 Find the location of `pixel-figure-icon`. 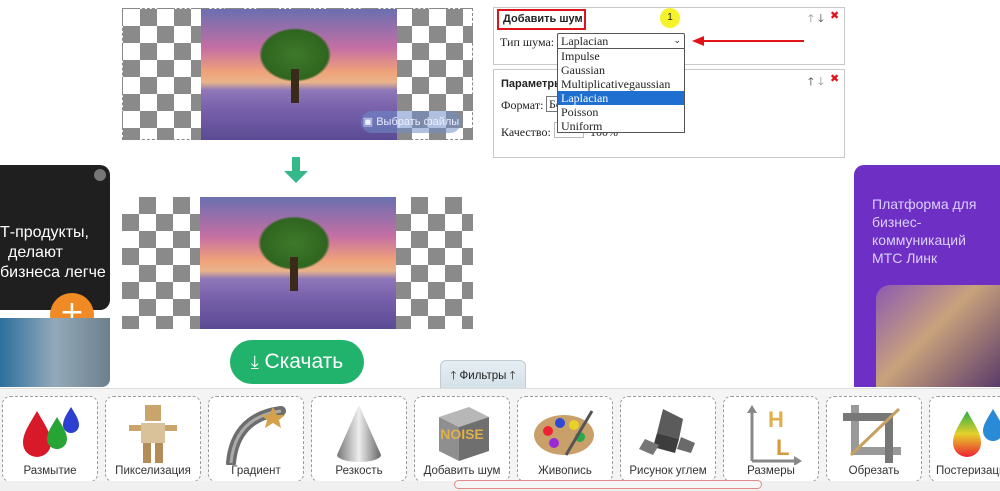

pixel-figure-icon is located at coordinates (153, 434).